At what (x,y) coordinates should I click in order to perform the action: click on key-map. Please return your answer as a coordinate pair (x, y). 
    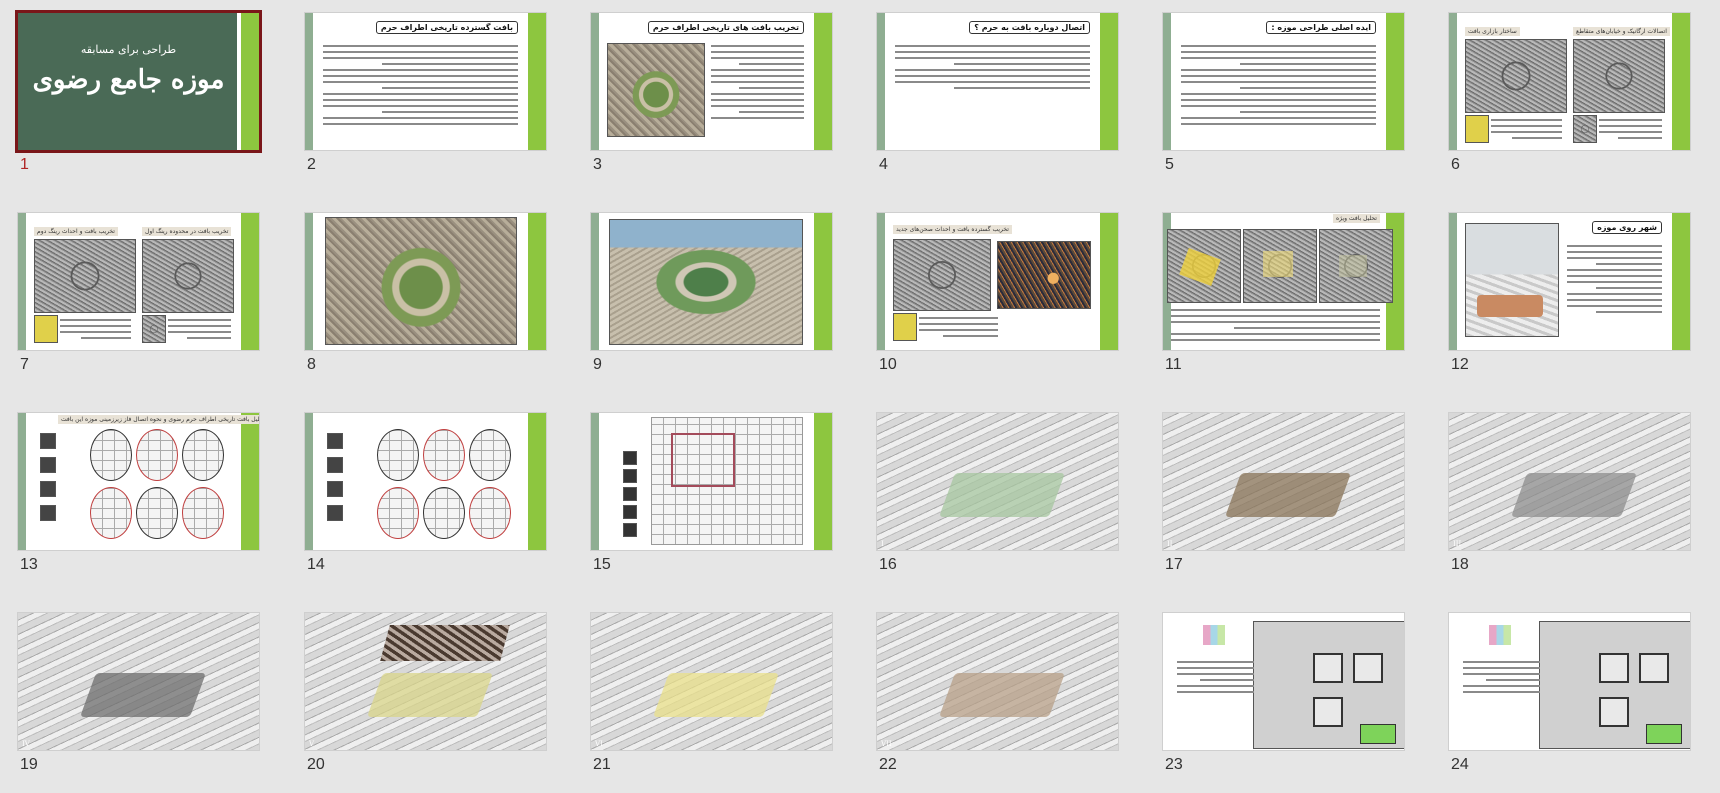
    Looking at the image, I should click on (1500, 635).